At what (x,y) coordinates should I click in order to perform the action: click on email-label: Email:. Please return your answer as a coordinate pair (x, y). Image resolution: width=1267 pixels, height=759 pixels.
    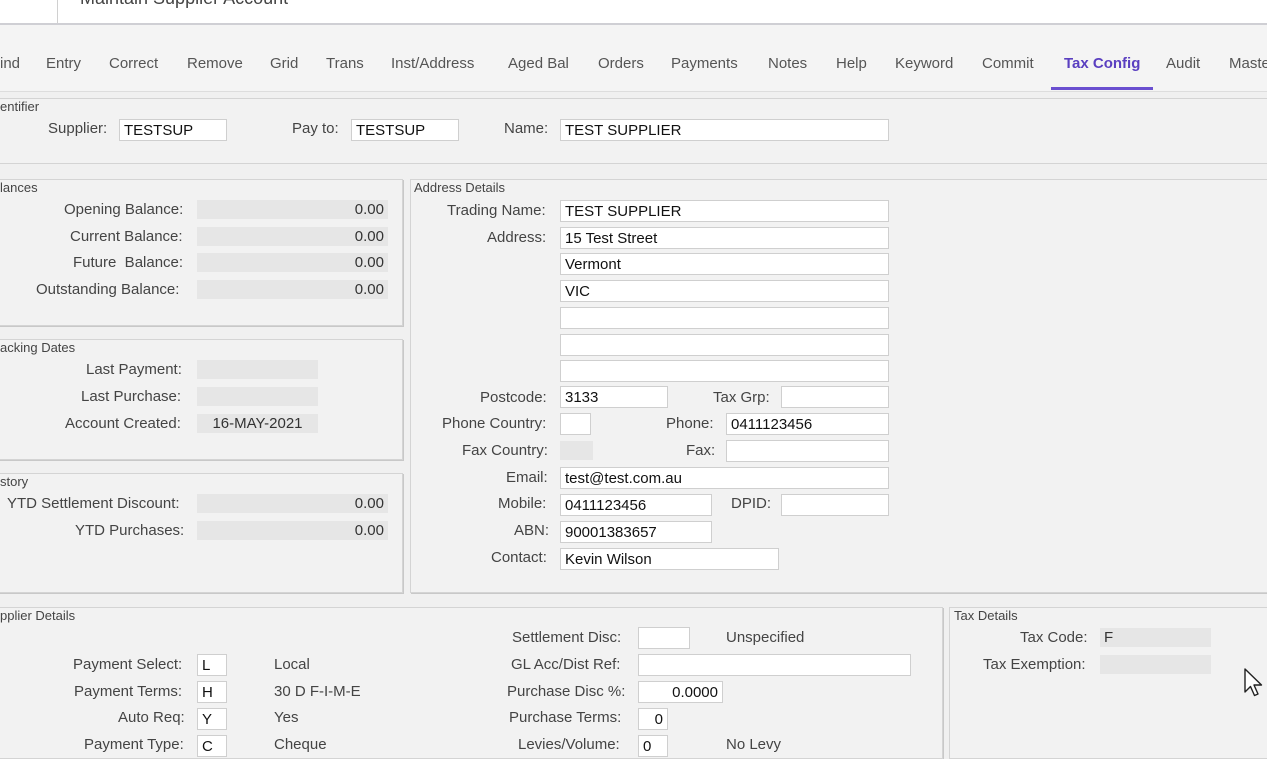
    Looking at the image, I should click on (527, 477).